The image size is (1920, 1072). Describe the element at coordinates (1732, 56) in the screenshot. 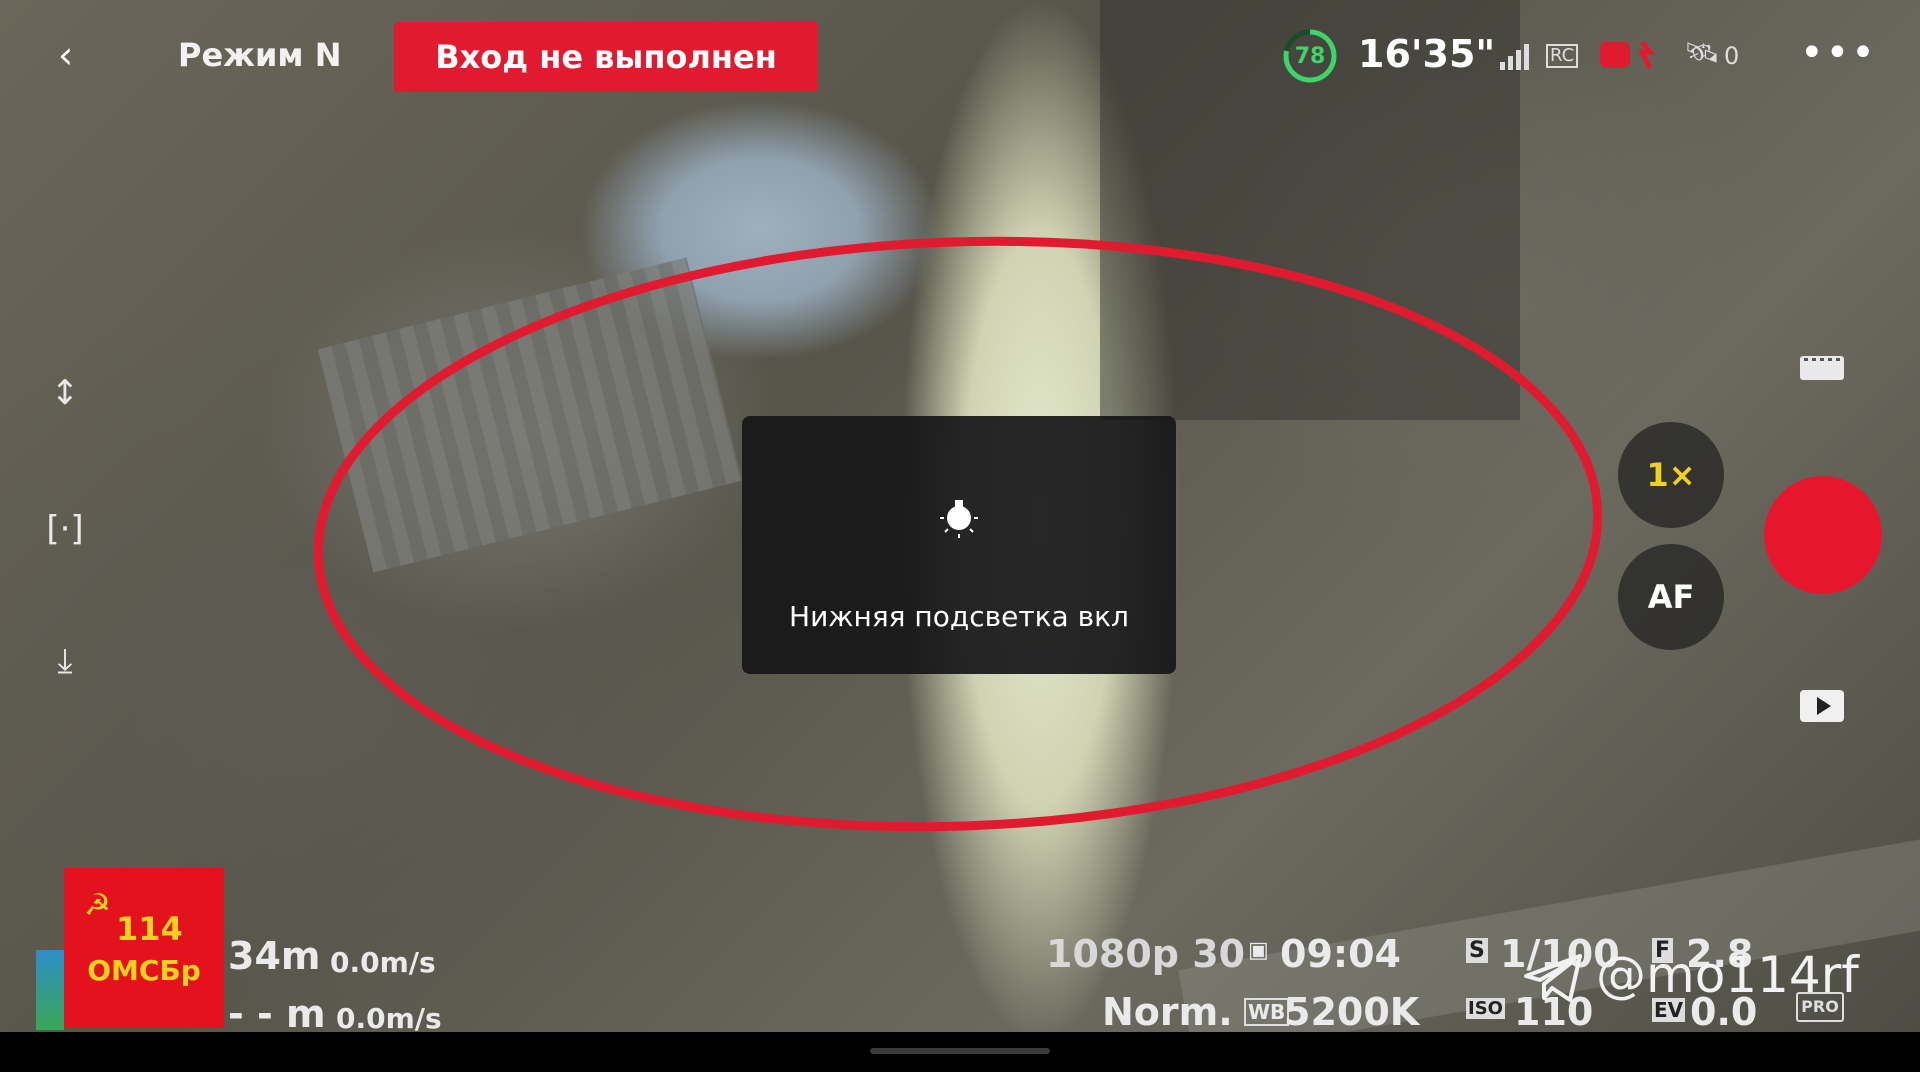

I see `satellite-count: 0` at that location.